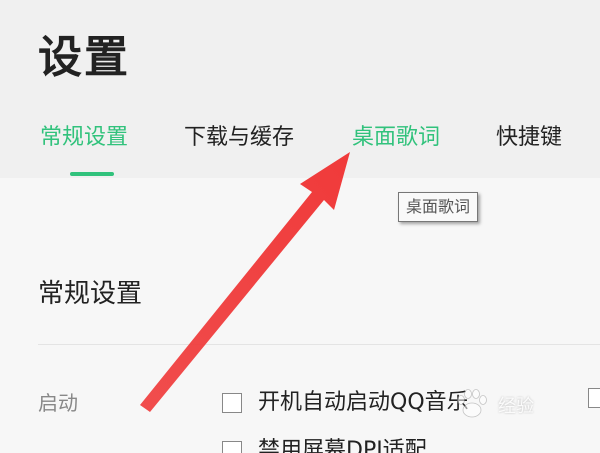  What do you see at coordinates (90, 294) in the screenshot?
I see `section-title: 常规设置` at bounding box center [90, 294].